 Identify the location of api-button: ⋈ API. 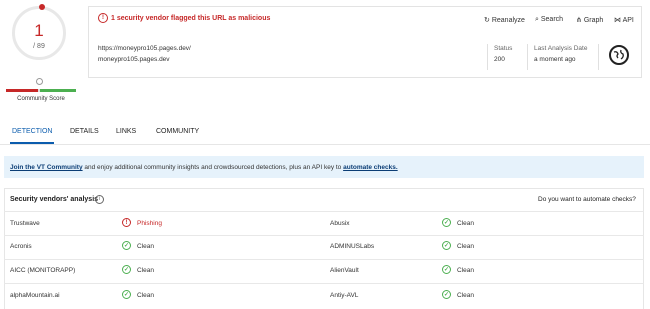
(624, 20).